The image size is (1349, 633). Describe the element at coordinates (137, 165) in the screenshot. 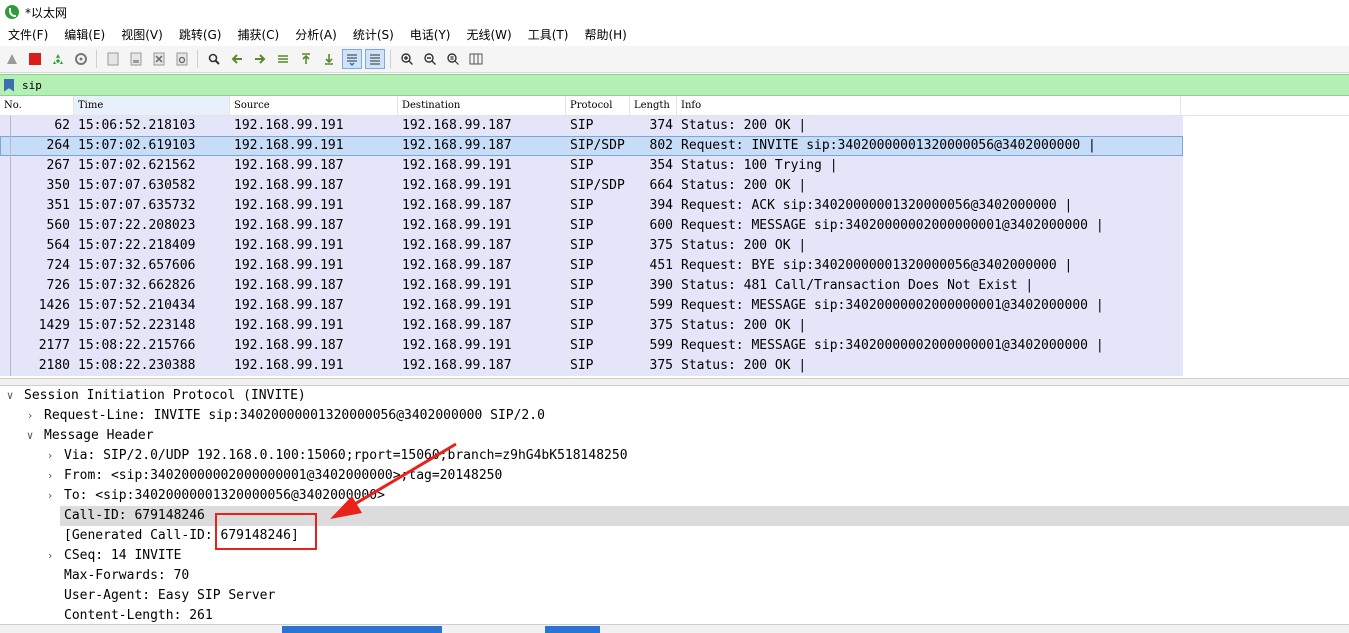

I see `packet-time: 15:07:02.621562` at that location.